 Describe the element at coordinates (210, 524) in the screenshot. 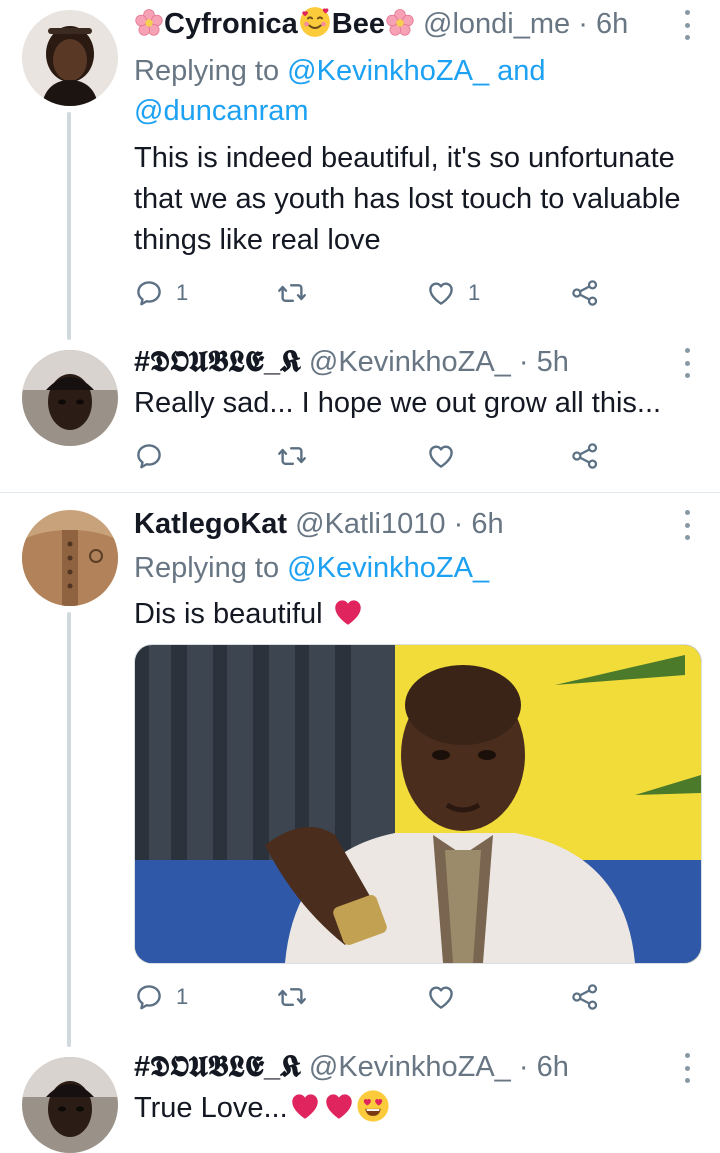

I see `display-name: KatlegoKat` at that location.